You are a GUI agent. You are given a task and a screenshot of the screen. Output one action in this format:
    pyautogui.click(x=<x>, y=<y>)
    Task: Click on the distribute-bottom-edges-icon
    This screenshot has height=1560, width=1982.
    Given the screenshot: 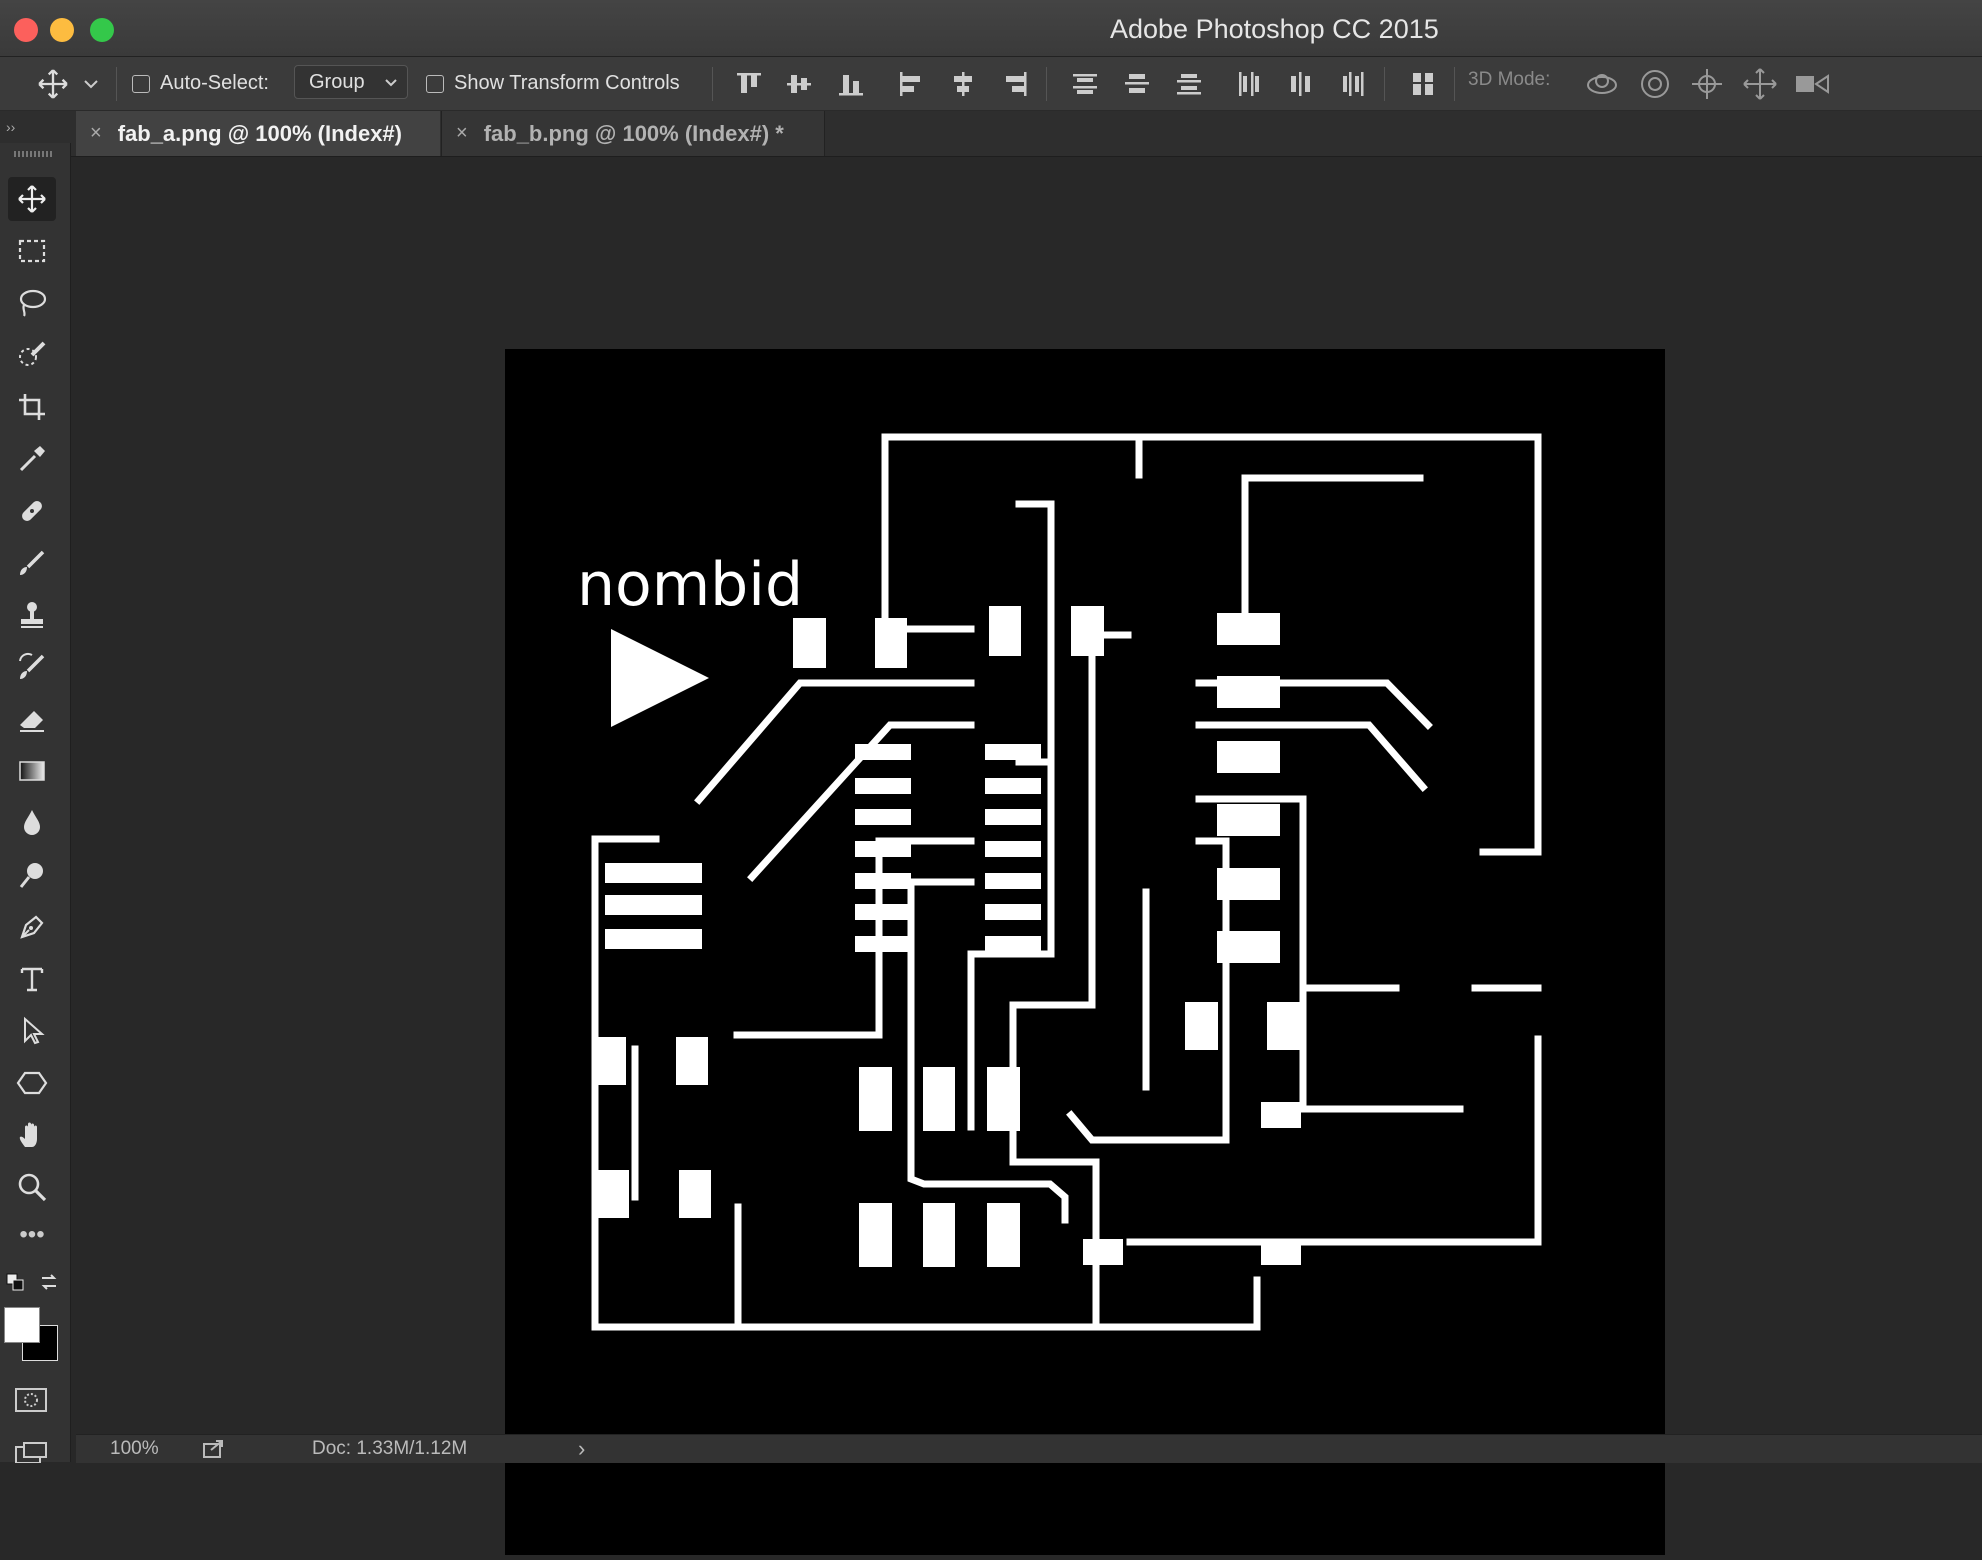 What is the action you would take?
    pyautogui.click(x=1189, y=84)
    